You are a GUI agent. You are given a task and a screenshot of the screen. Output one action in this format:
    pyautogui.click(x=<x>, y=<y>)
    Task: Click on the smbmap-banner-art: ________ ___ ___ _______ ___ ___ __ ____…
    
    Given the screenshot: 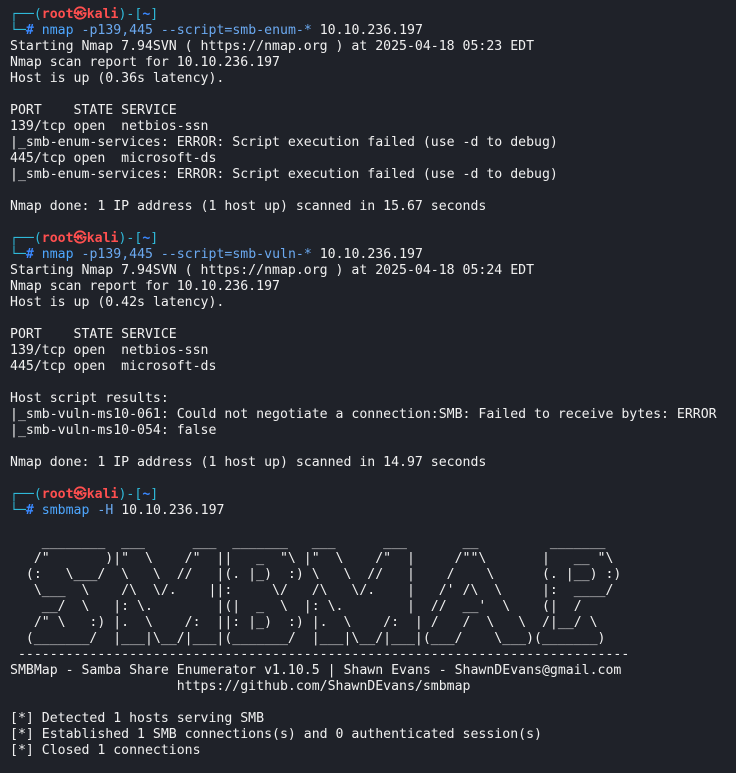 What is the action you would take?
    pyautogui.click(x=308, y=542)
    